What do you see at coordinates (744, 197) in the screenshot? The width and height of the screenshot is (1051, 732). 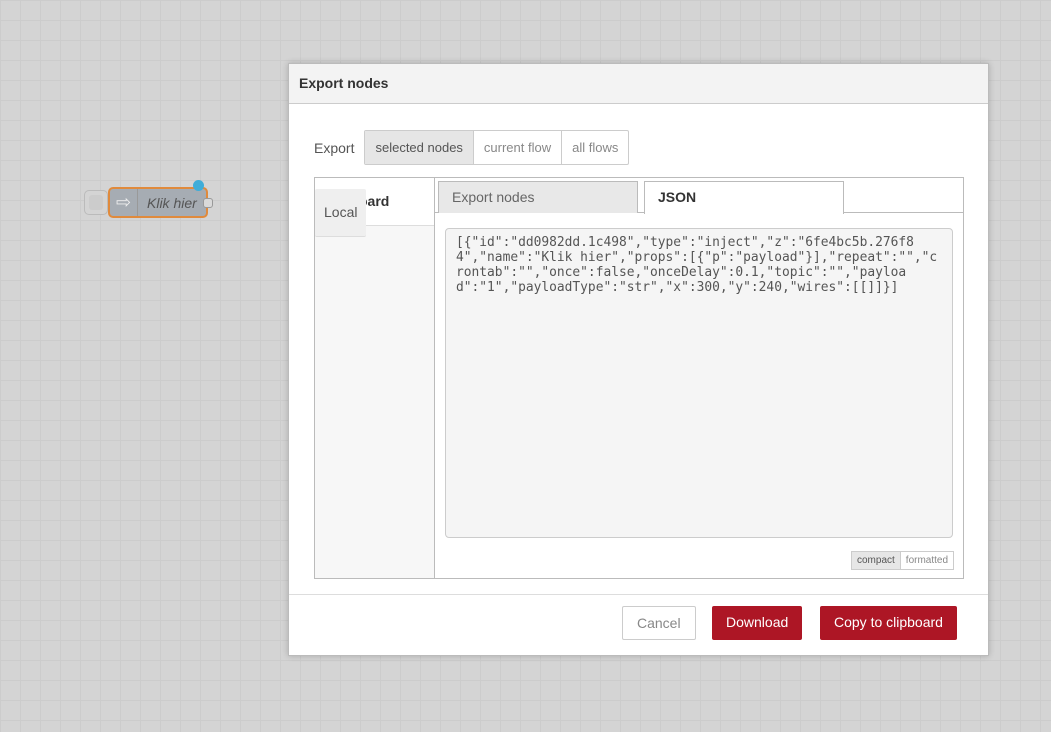 I see `tab-json: JSON` at bounding box center [744, 197].